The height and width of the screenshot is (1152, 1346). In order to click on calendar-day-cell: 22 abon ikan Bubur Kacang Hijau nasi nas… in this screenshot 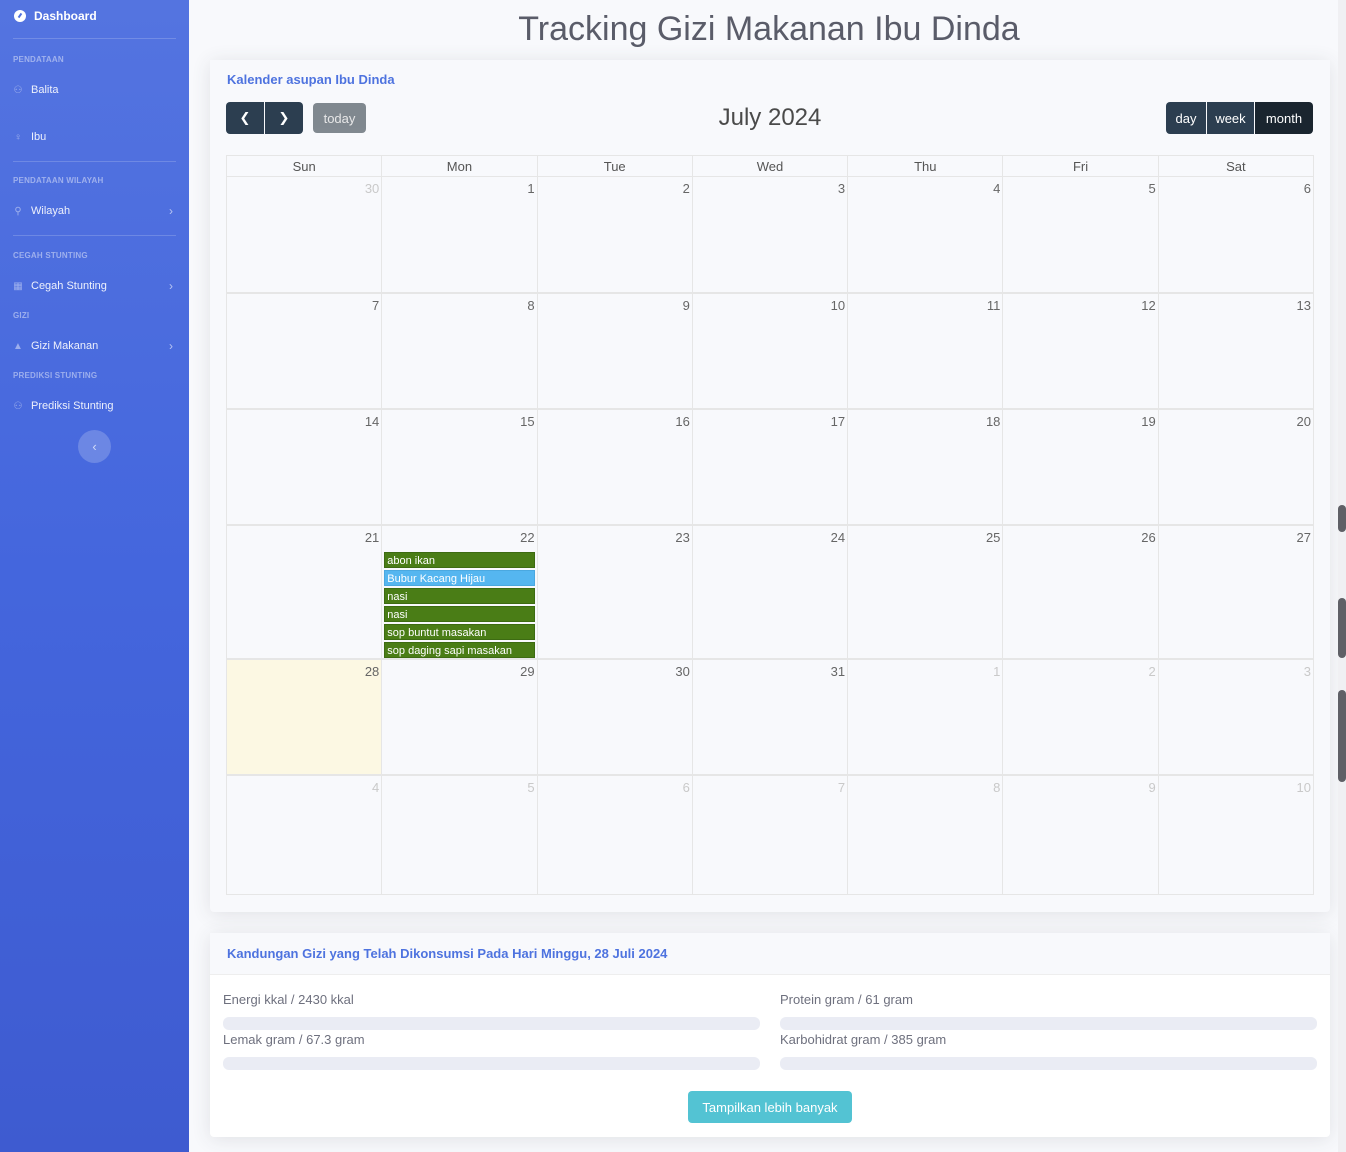, I will do `click(460, 591)`.